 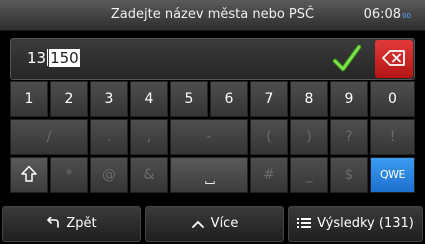 What do you see at coordinates (349, 99) in the screenshot?
I see `key-9: 9` at bounding box center [349, 99].